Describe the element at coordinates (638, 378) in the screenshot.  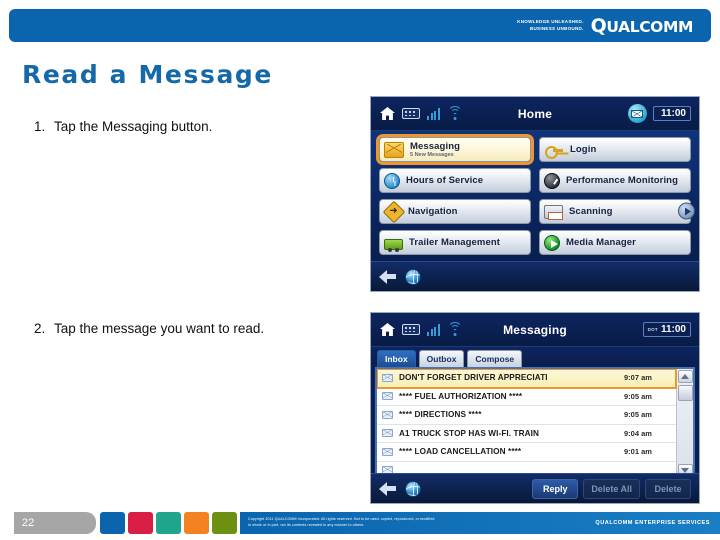
I see `message-time: 9:07 am` at that location.